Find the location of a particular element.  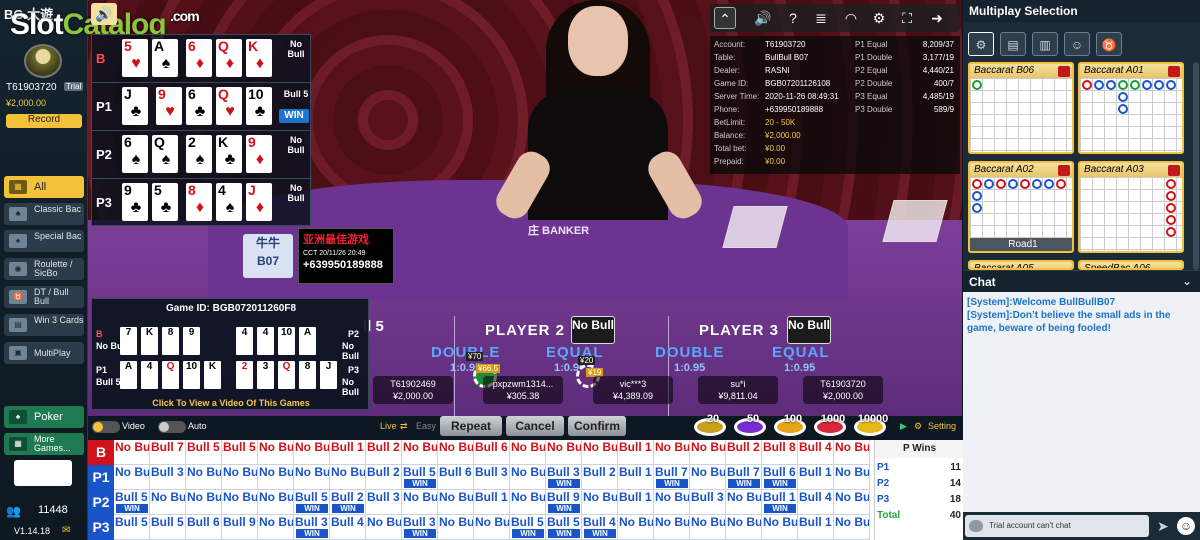

mail-icon: ✉ is located at coordinates (66, 530).